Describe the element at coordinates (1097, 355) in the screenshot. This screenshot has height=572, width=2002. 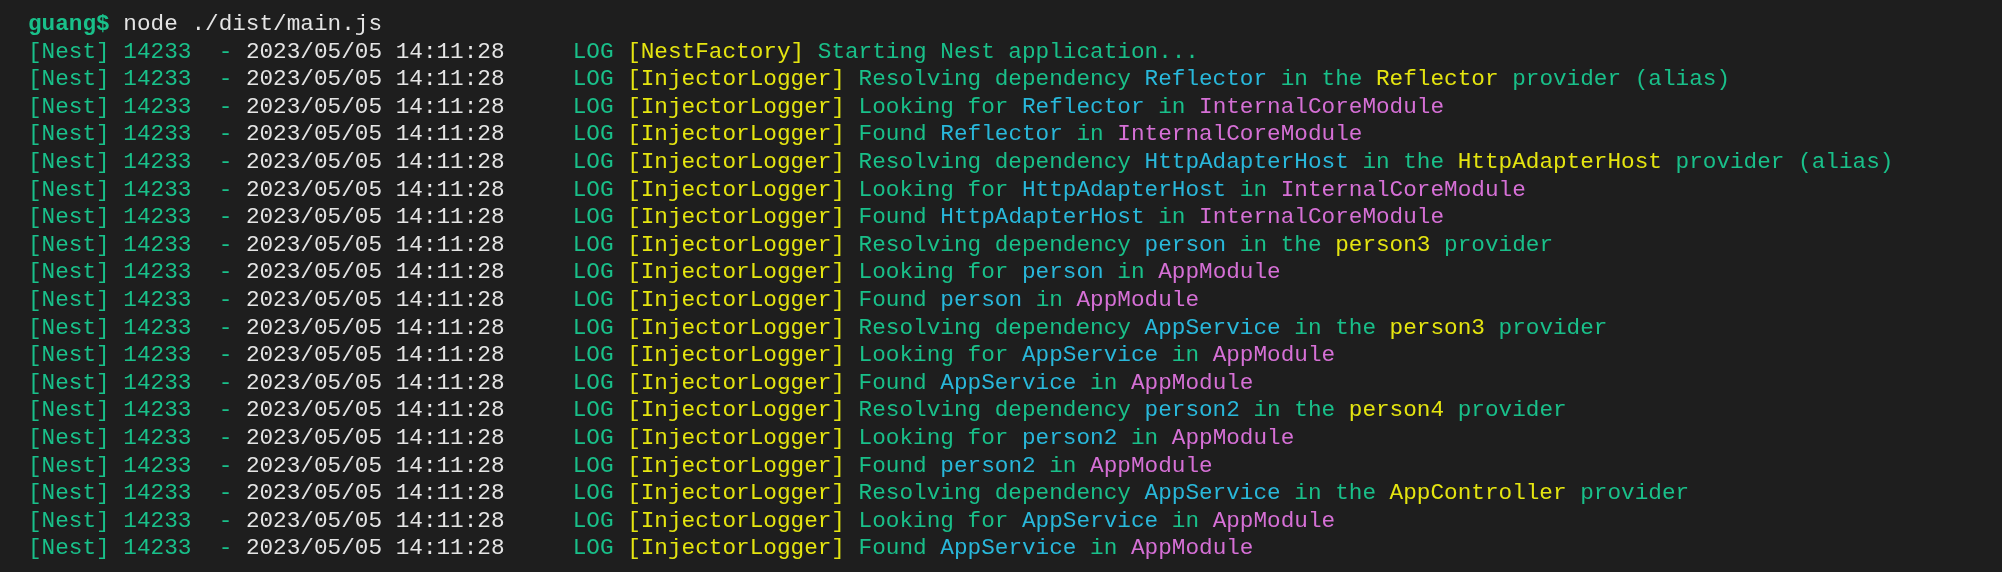
I see `log-message: Looking for AppService in AppModule` at that location.